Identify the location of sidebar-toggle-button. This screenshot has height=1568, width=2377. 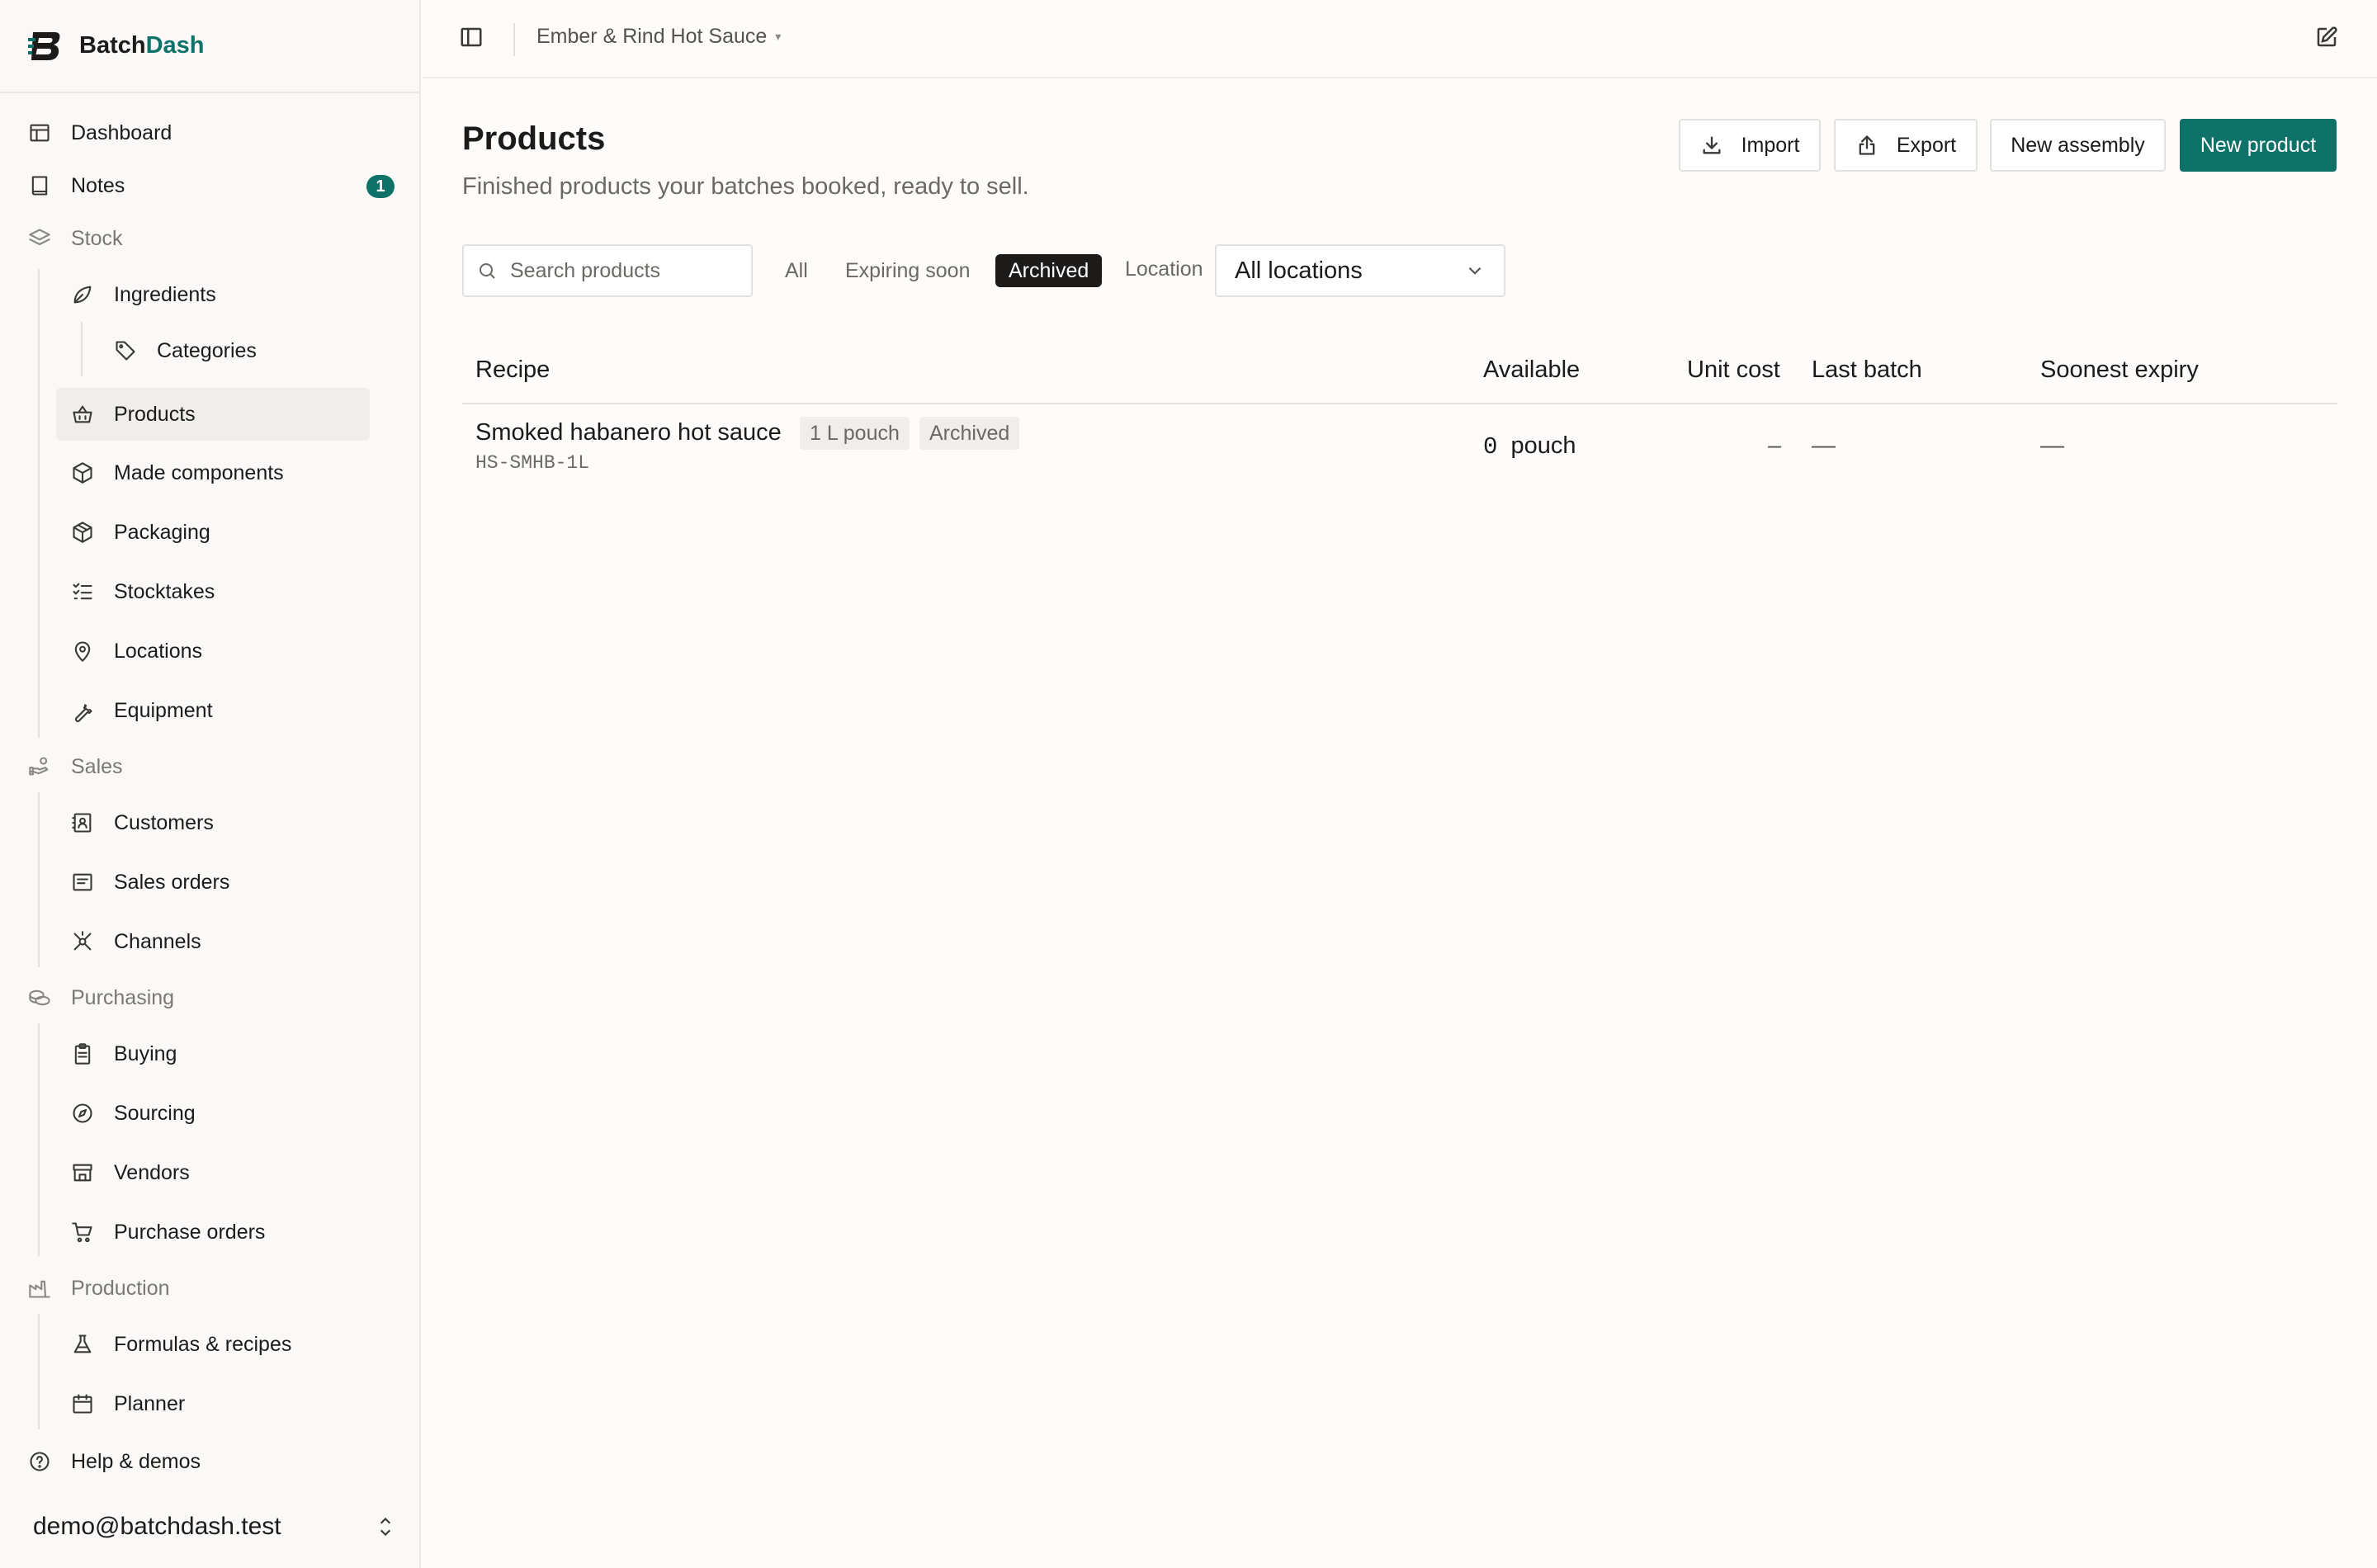
(472, 38).